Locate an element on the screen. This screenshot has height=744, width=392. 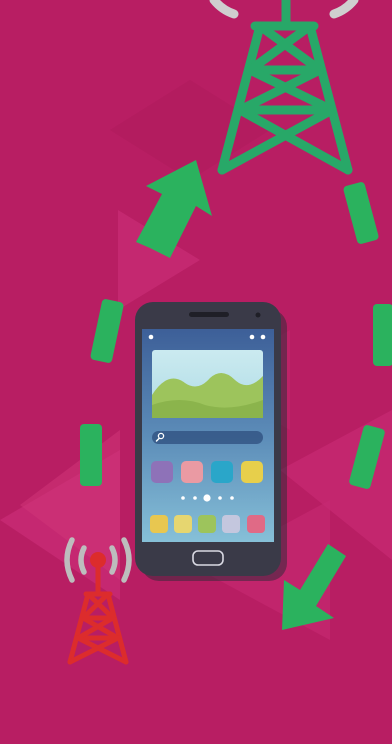
page-dot-active is located at coordinates (207, 498).